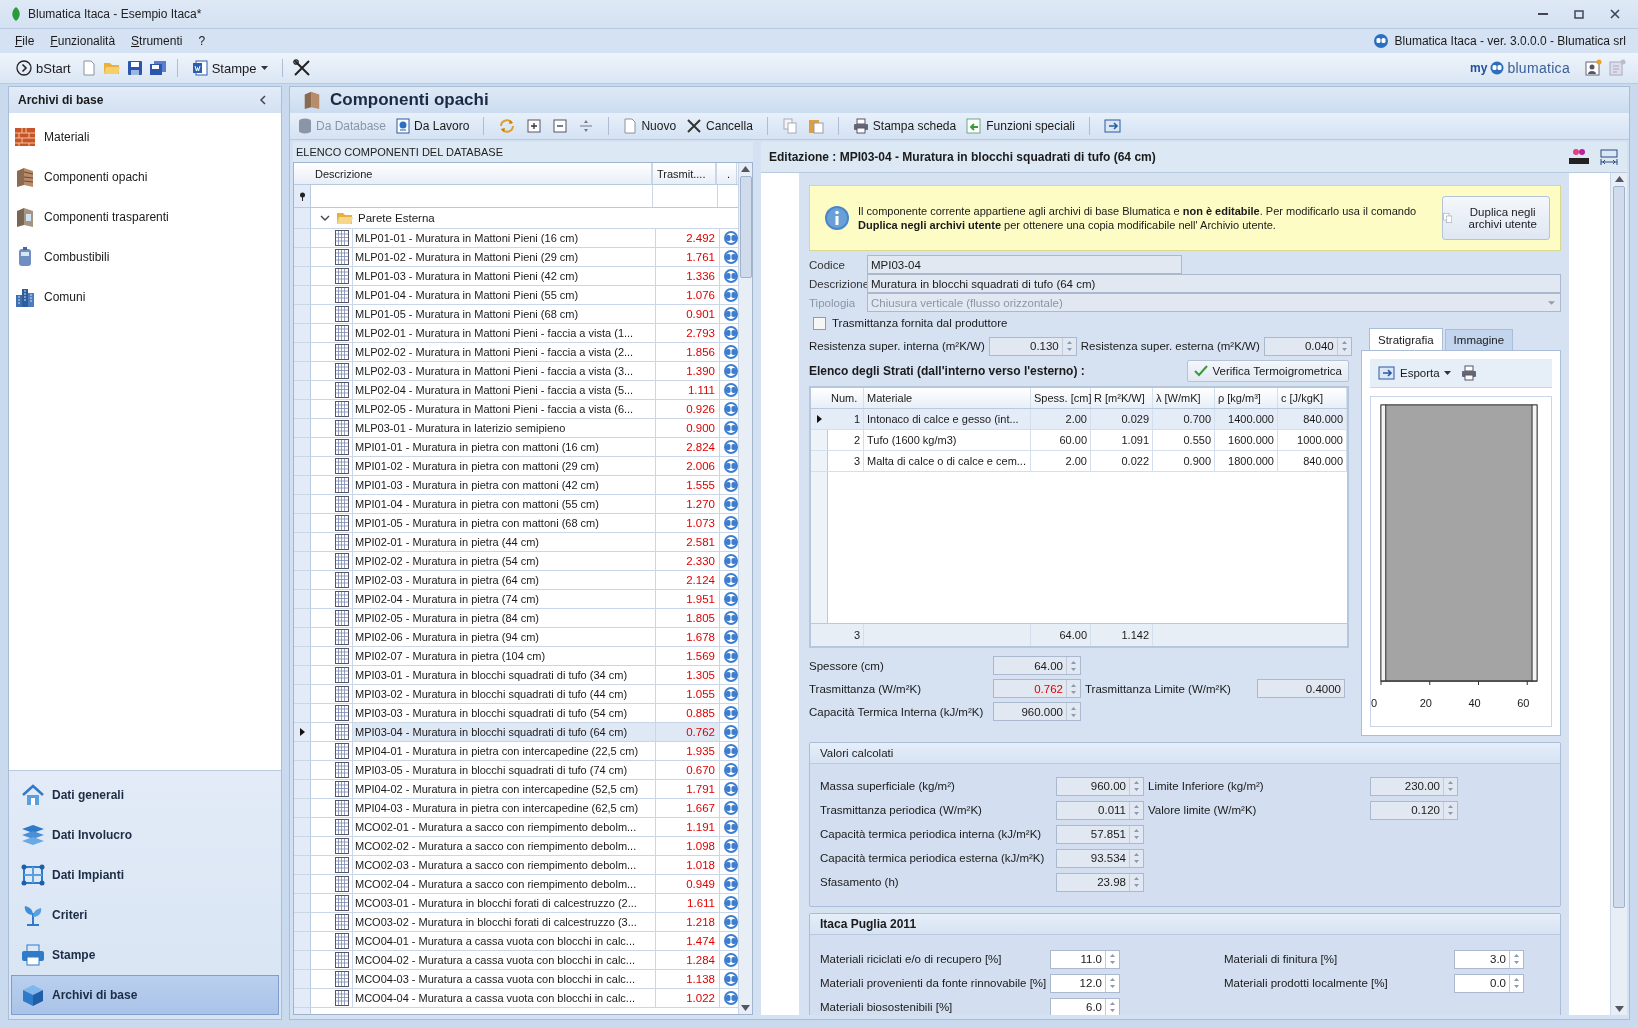  I want to click on number-field: 6.0, so click(1085, 1006).